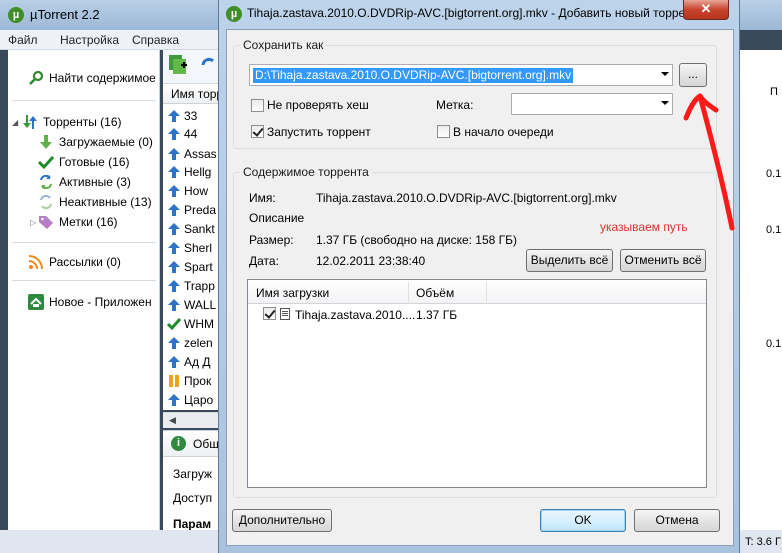 This screenshot has height=553, width=782. I want to click on sidebar-item-labels: ▷ Метки (16), so click(106, 222).